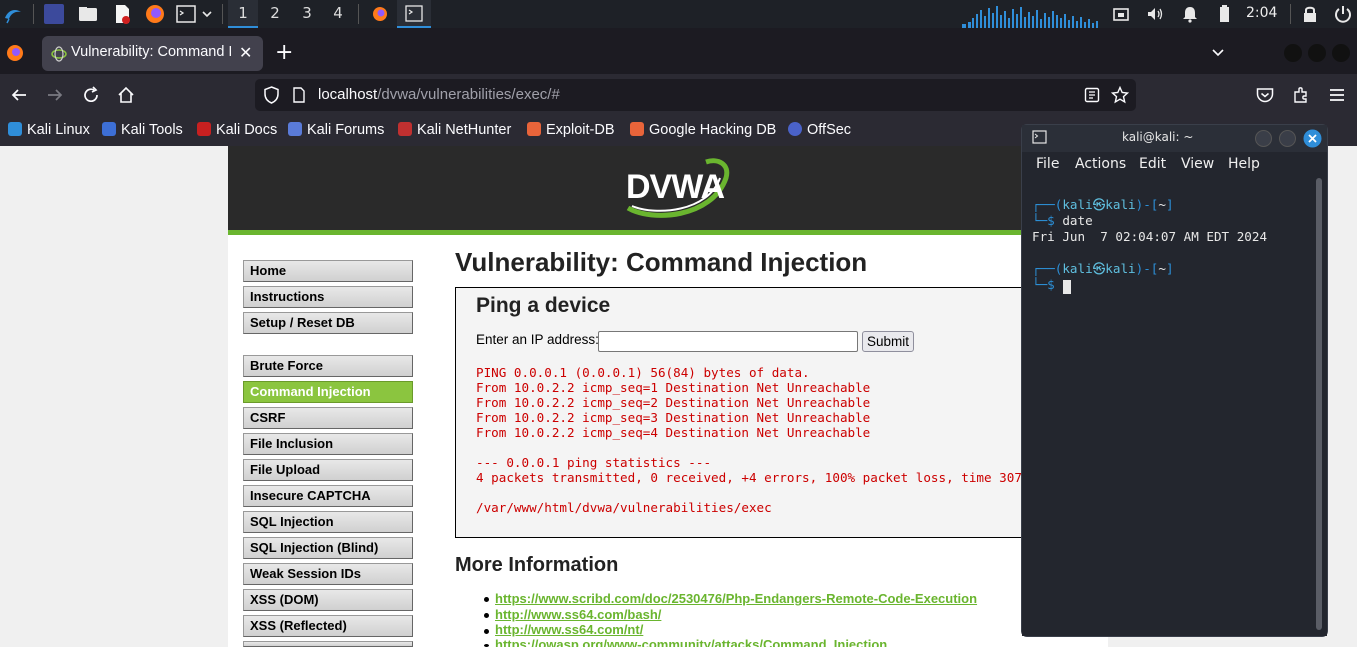 This screenshot has height=647, width=1357. Describe the element at coordinates (1301, 95) in the screenshot. I see `extensions-icon` at that location.